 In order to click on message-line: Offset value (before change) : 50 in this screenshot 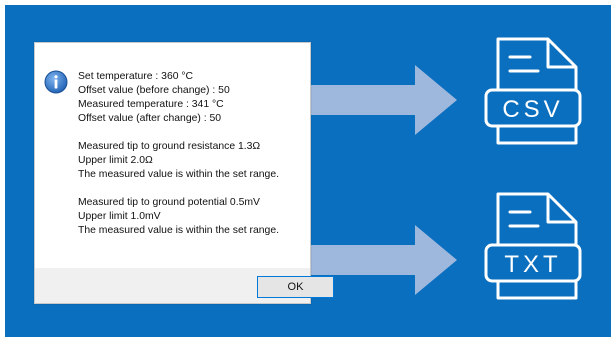, I will do `click(154, 90)`.